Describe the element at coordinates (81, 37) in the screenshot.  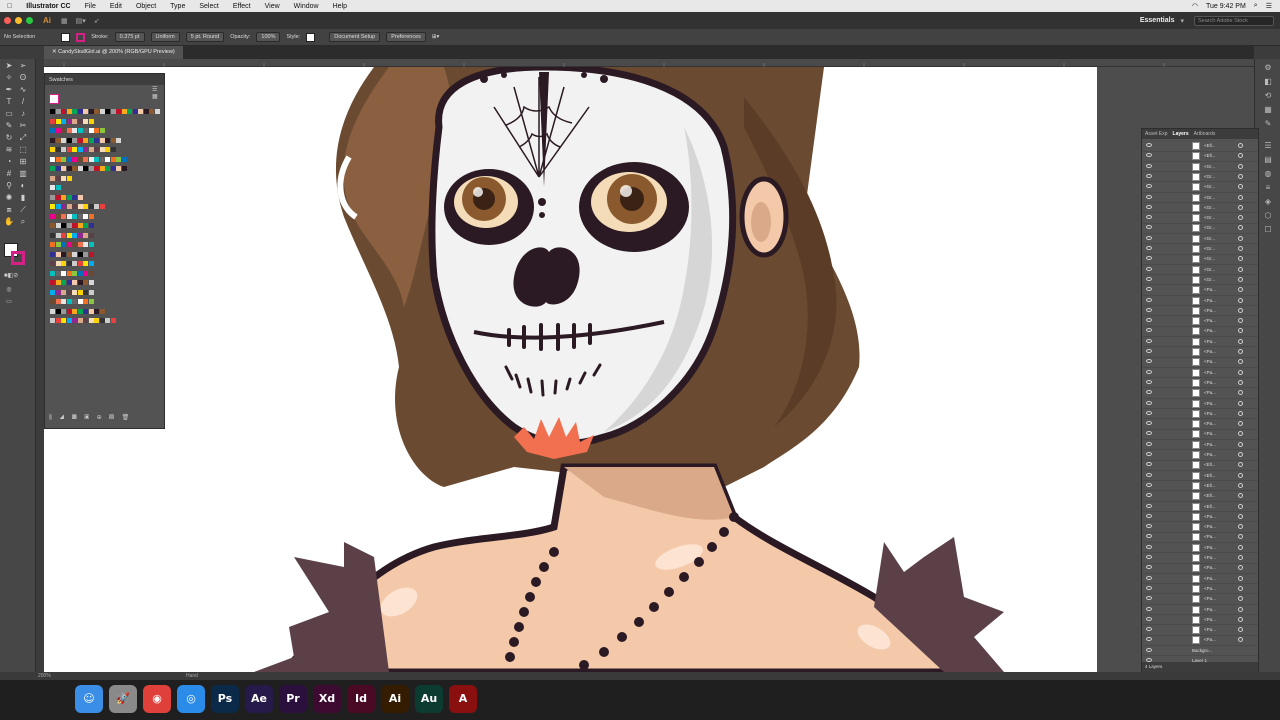
I see `stroke-swatch` at that location.